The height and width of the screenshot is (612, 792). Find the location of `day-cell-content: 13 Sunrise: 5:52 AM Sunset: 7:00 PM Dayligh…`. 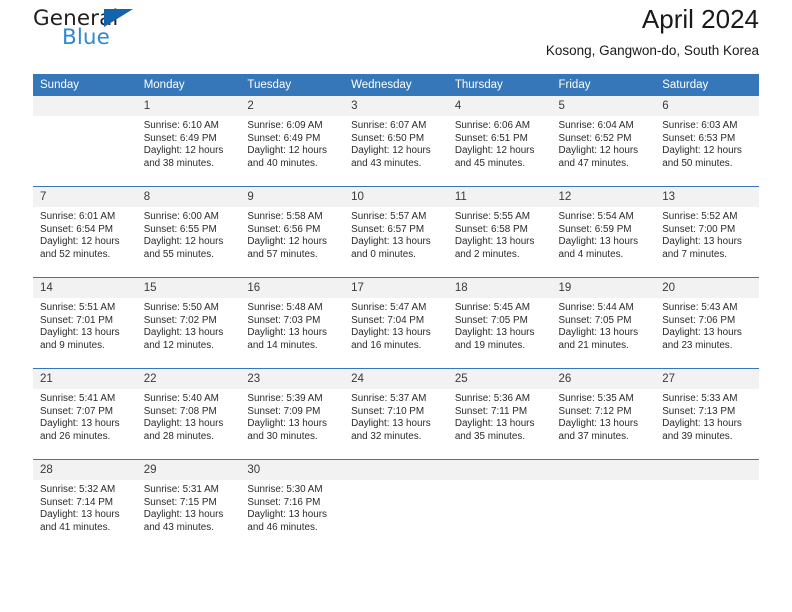

day-cell-content: 13 Sunrise: 5:52 AM Sunset: 7:00 PM Dayligh… is located at coordinates (707, 232).